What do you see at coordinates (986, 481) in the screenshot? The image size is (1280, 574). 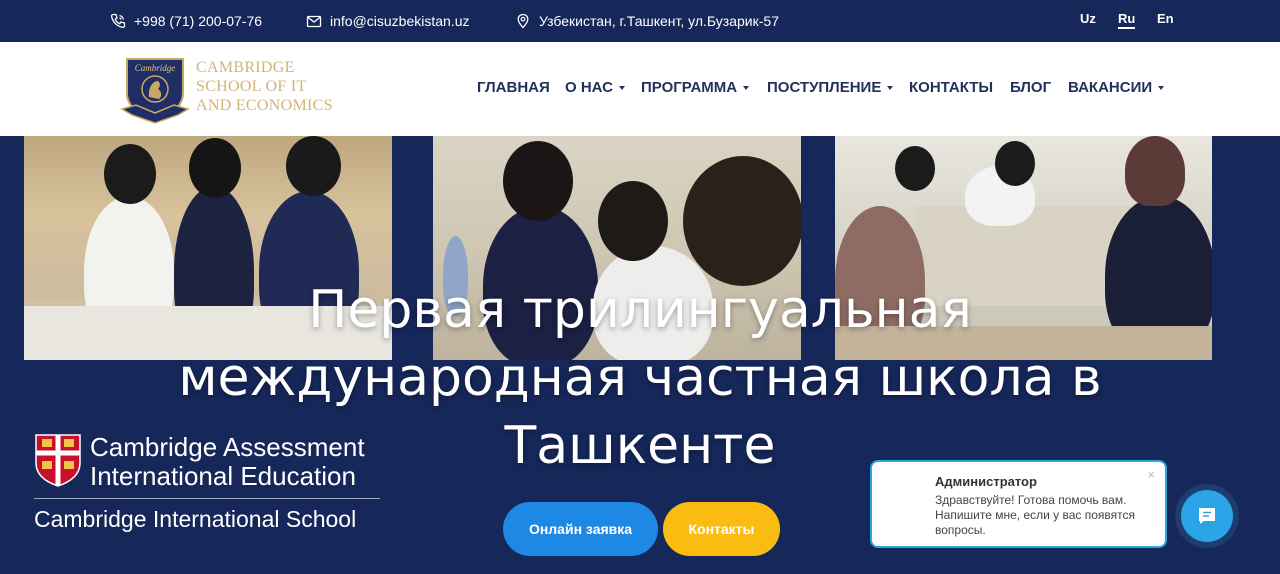 I see `chat-agent-name: Администратор` at bounding box center [986, 481].